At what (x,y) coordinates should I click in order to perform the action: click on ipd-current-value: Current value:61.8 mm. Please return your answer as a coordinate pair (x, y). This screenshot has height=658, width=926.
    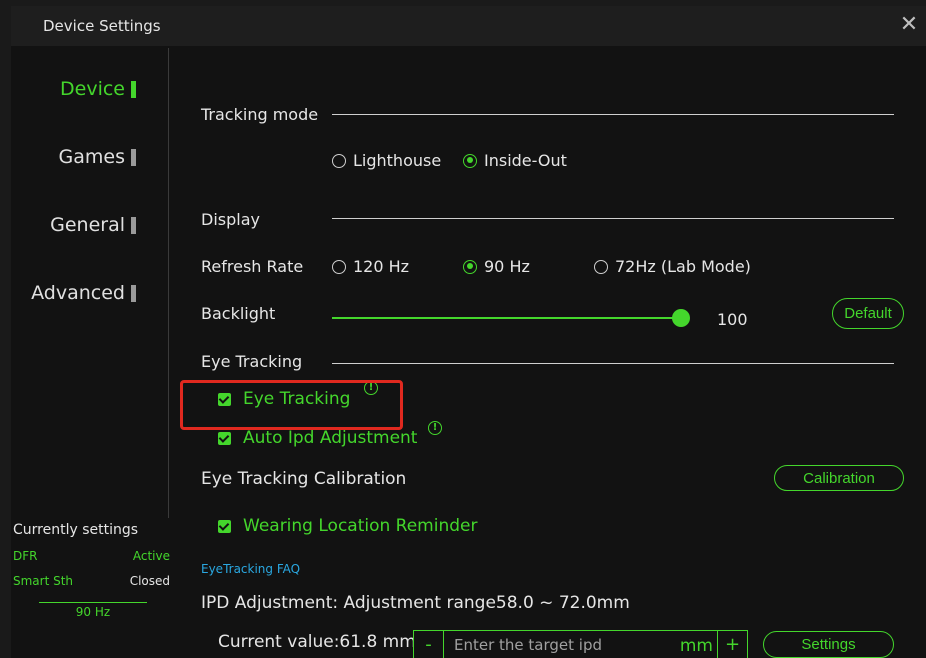
    Looking at the image, I should click on (317, 642).